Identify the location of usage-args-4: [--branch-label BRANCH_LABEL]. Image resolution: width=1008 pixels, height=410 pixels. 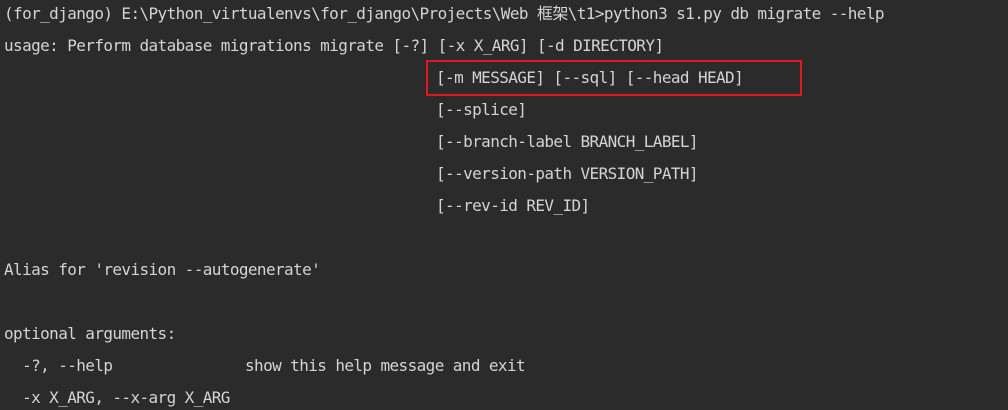
(567, 141).